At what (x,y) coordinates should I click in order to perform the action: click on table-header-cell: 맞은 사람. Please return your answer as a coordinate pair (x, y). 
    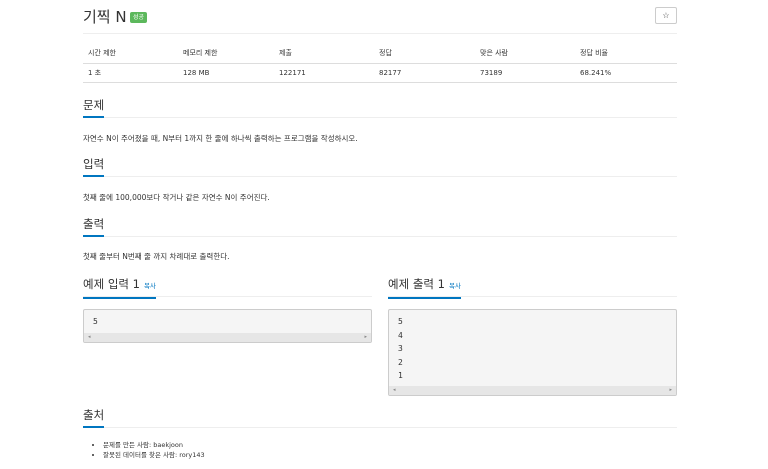
    Looking at the image, I should click on (525, 54).